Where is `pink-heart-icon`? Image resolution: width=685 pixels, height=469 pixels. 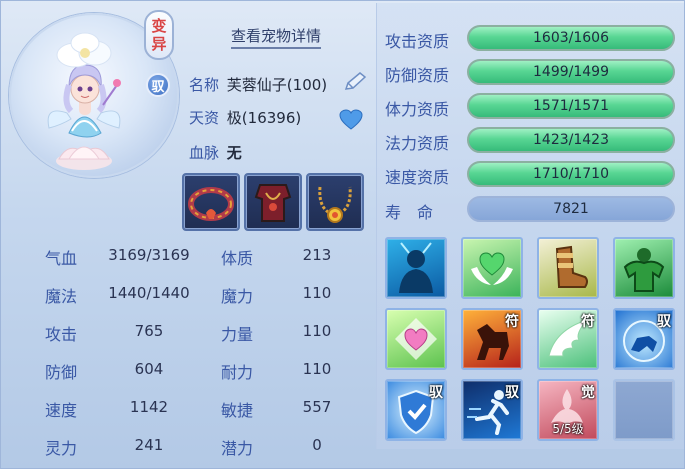 pink-heart-icon is located at coordinates (416, 339).